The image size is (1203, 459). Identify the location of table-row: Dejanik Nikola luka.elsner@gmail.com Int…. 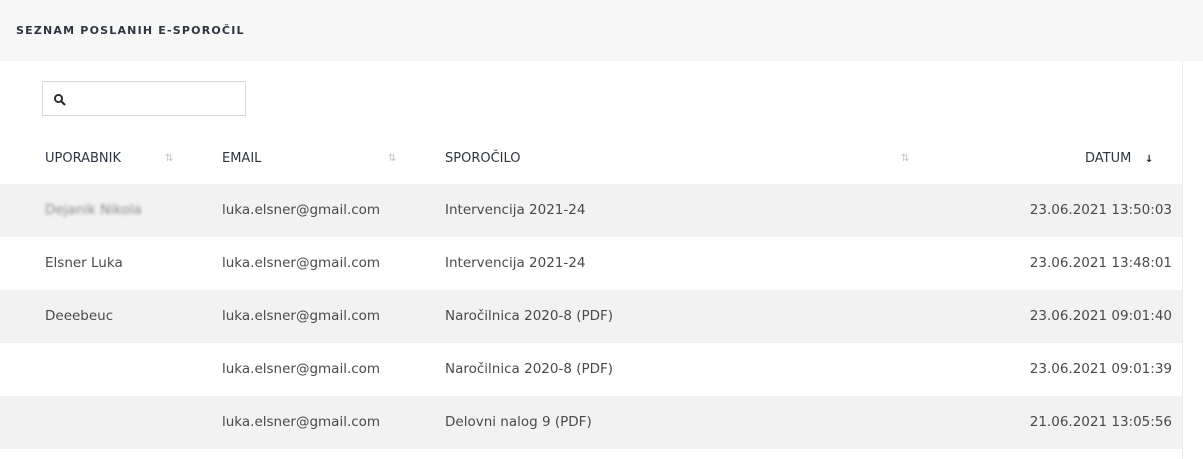
(591, 210).